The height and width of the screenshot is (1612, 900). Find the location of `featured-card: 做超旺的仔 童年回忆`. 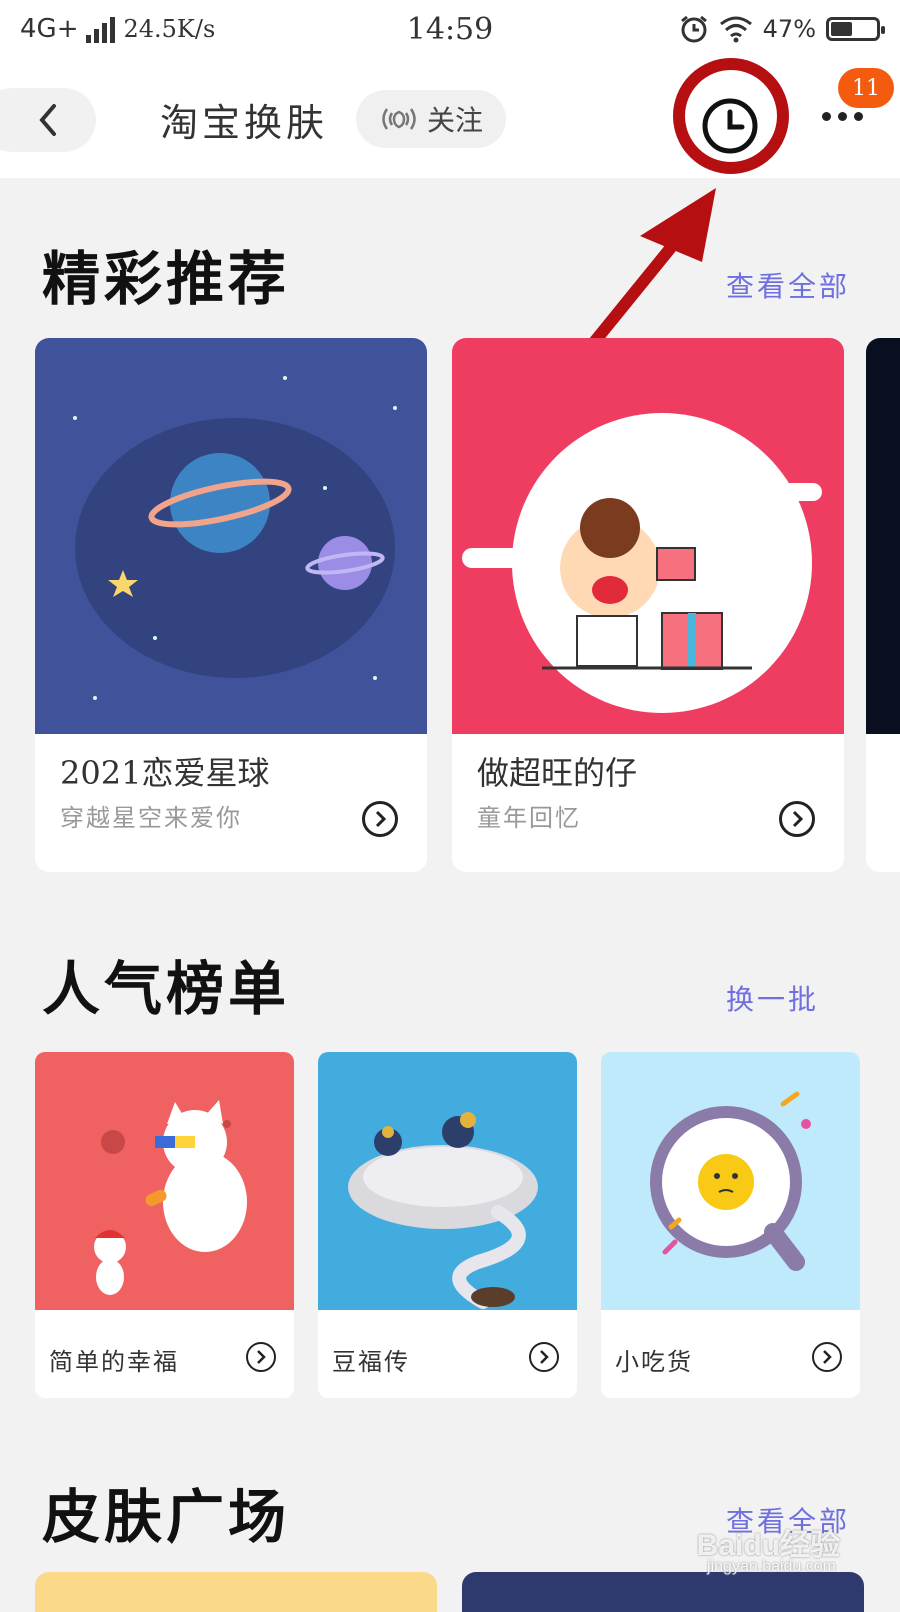

featured-card: 做超旺的仔 童年回忆 is located at coordinates (648, 605).